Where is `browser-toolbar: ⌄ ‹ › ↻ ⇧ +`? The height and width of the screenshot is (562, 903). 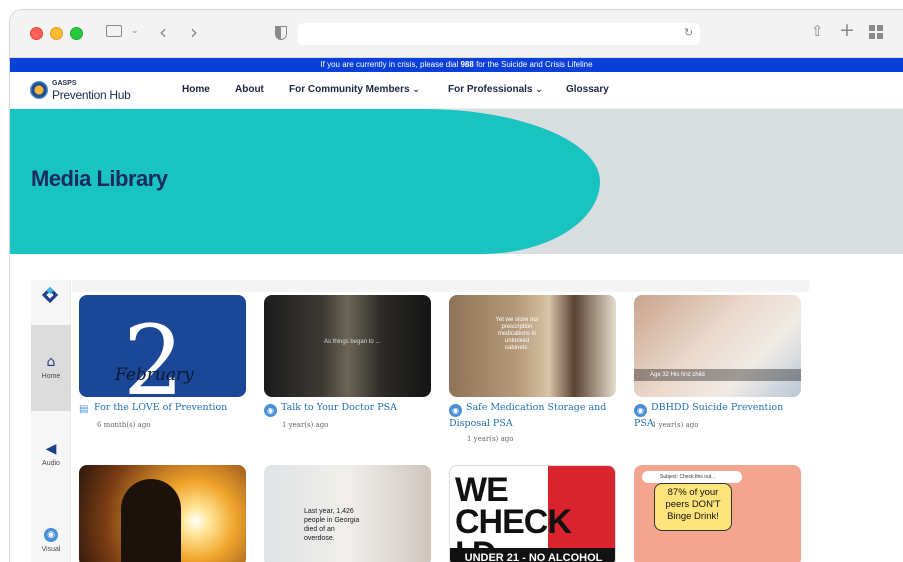
browser-toolbar: ⌄ ‹ › ↻ ⇧ + is located at coordinates (456, 34).